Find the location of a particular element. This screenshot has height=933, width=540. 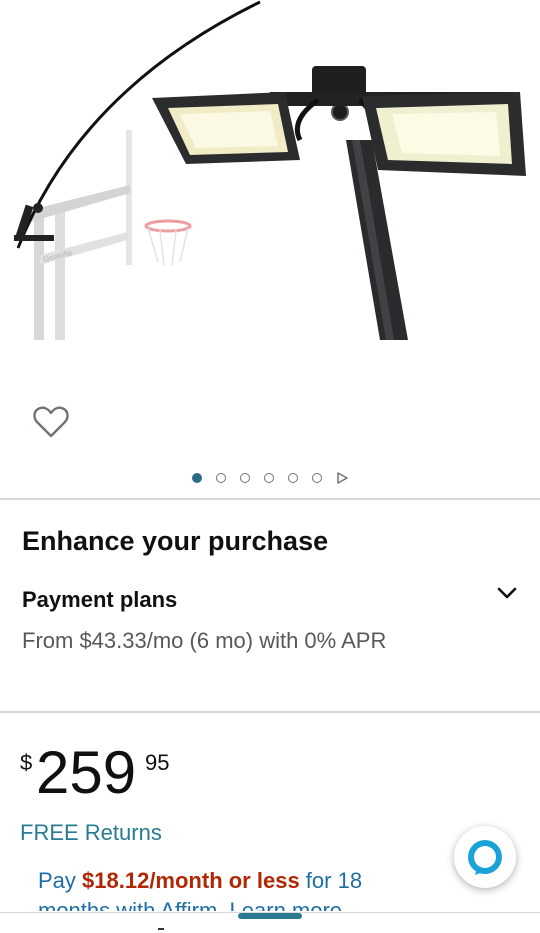

free-returns-link: FREE Returns is located at coordinates (91, 833).